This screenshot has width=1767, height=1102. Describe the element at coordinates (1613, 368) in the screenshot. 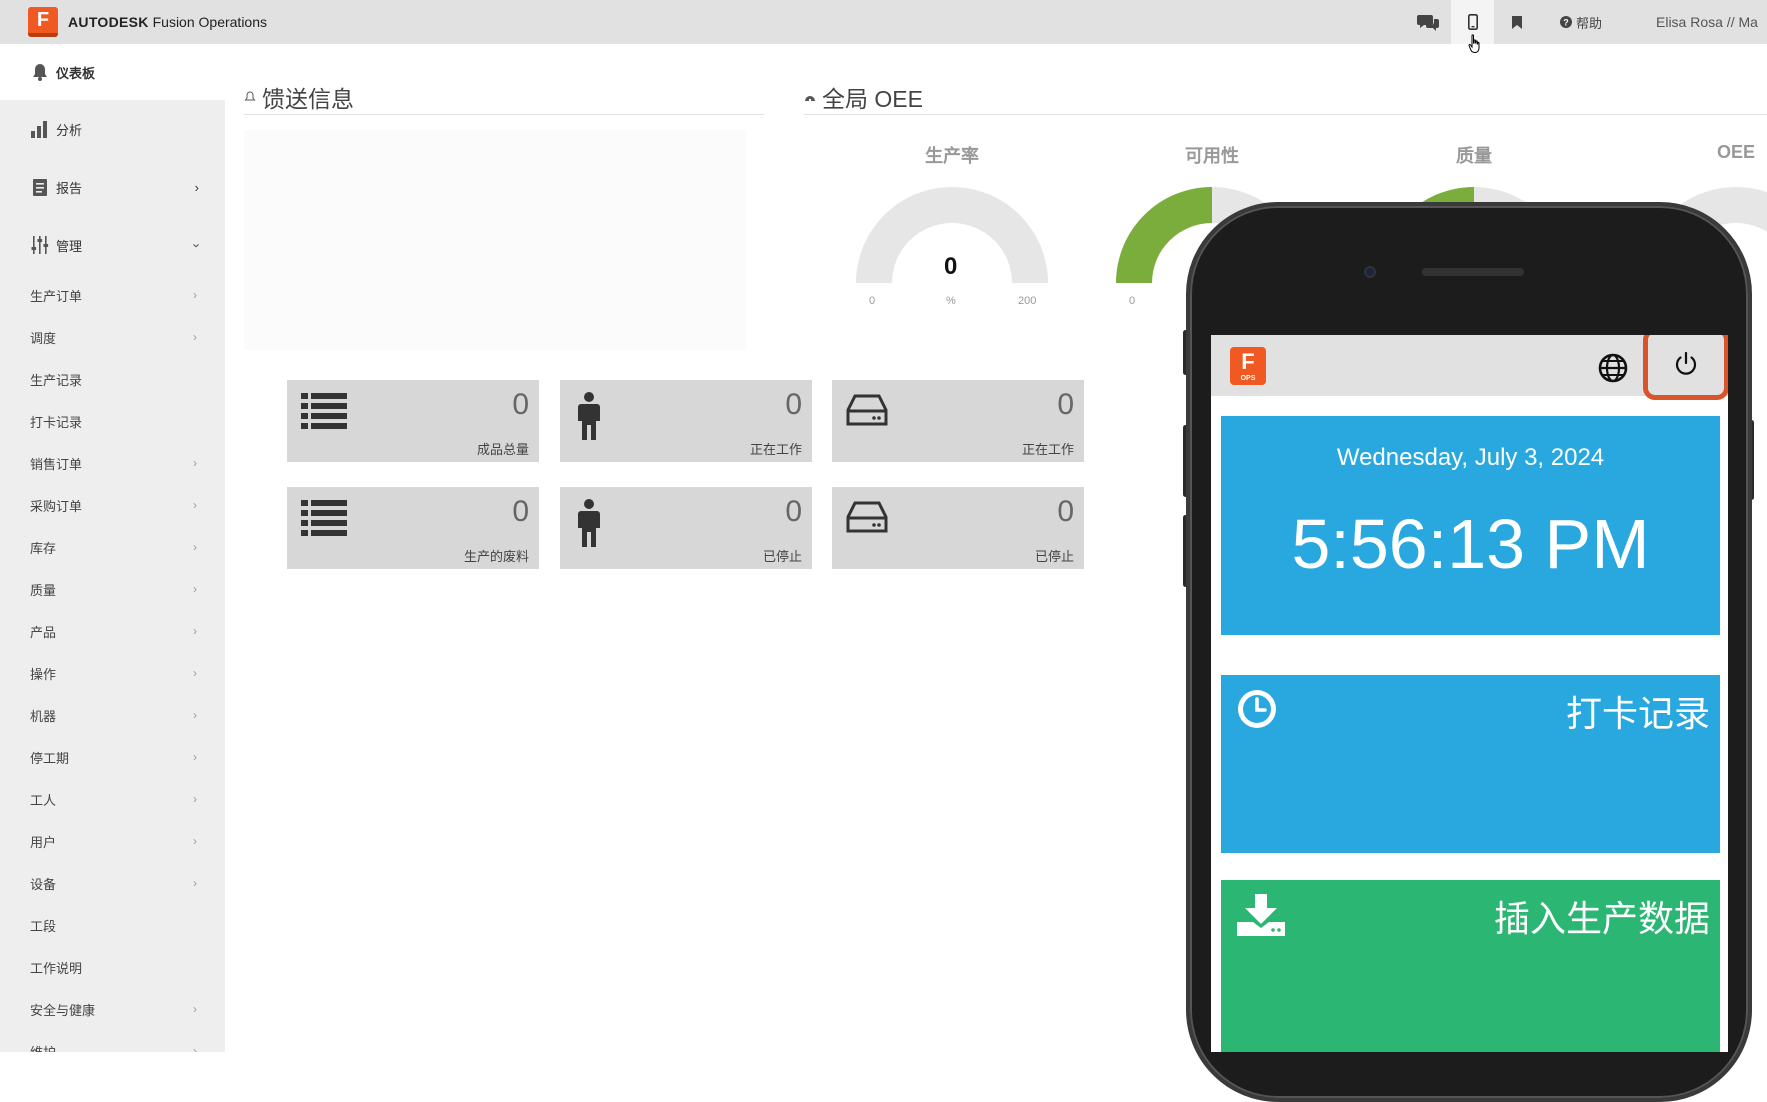

I see `globe-icon` at that location.